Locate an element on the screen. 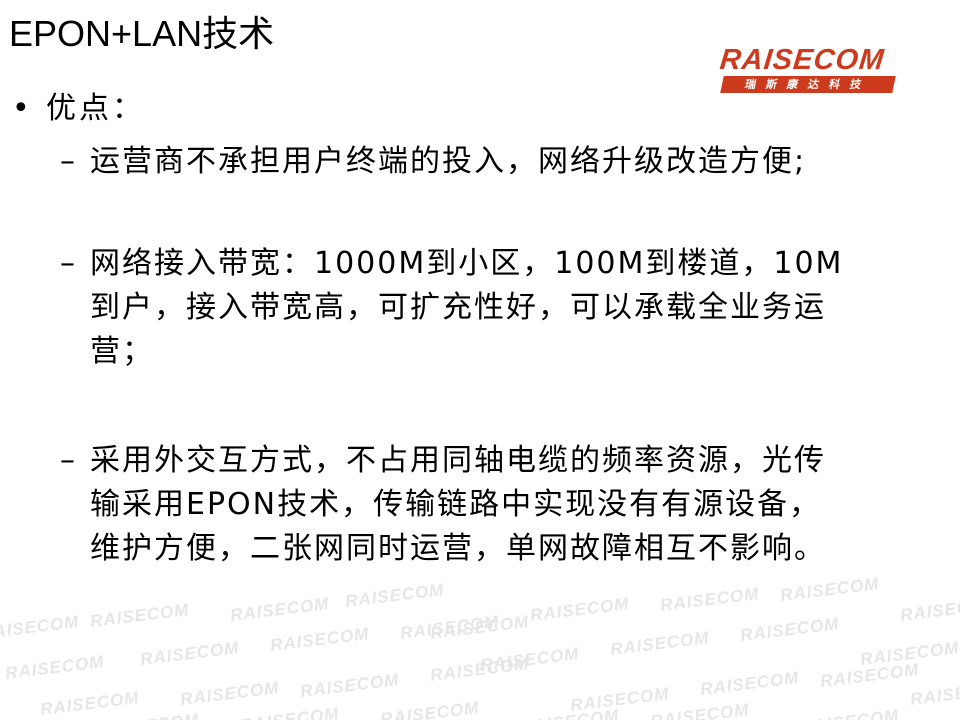  sub-item-2-line-1: 网络接入带宽：1000M到小区，100M到楼道，10M is located at coordinates (467, 263).